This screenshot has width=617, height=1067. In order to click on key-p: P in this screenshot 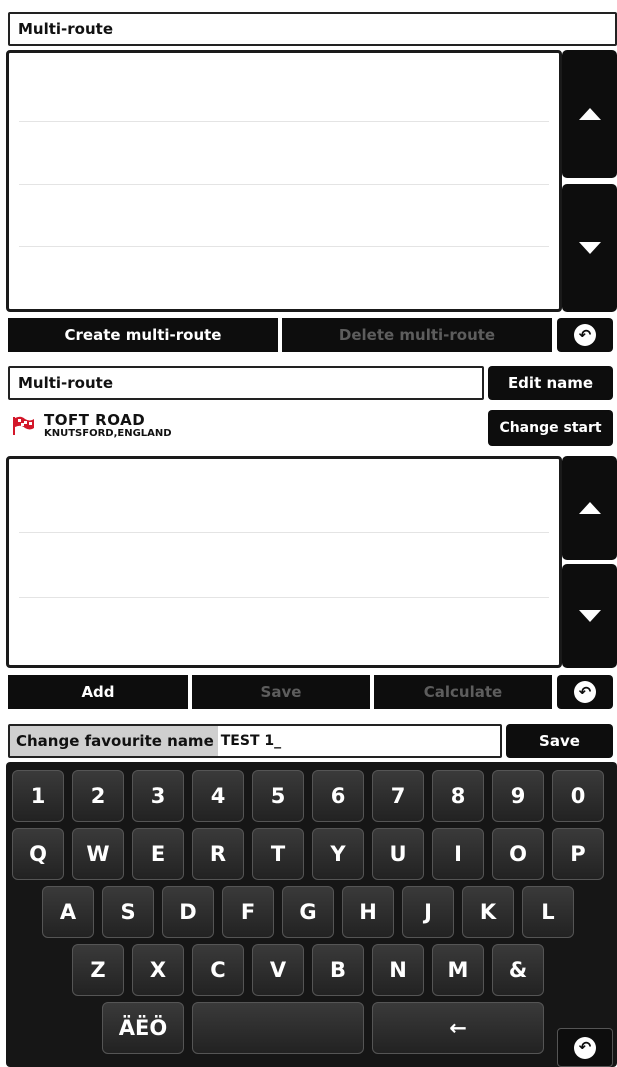, I will do `click(578, 854)`.